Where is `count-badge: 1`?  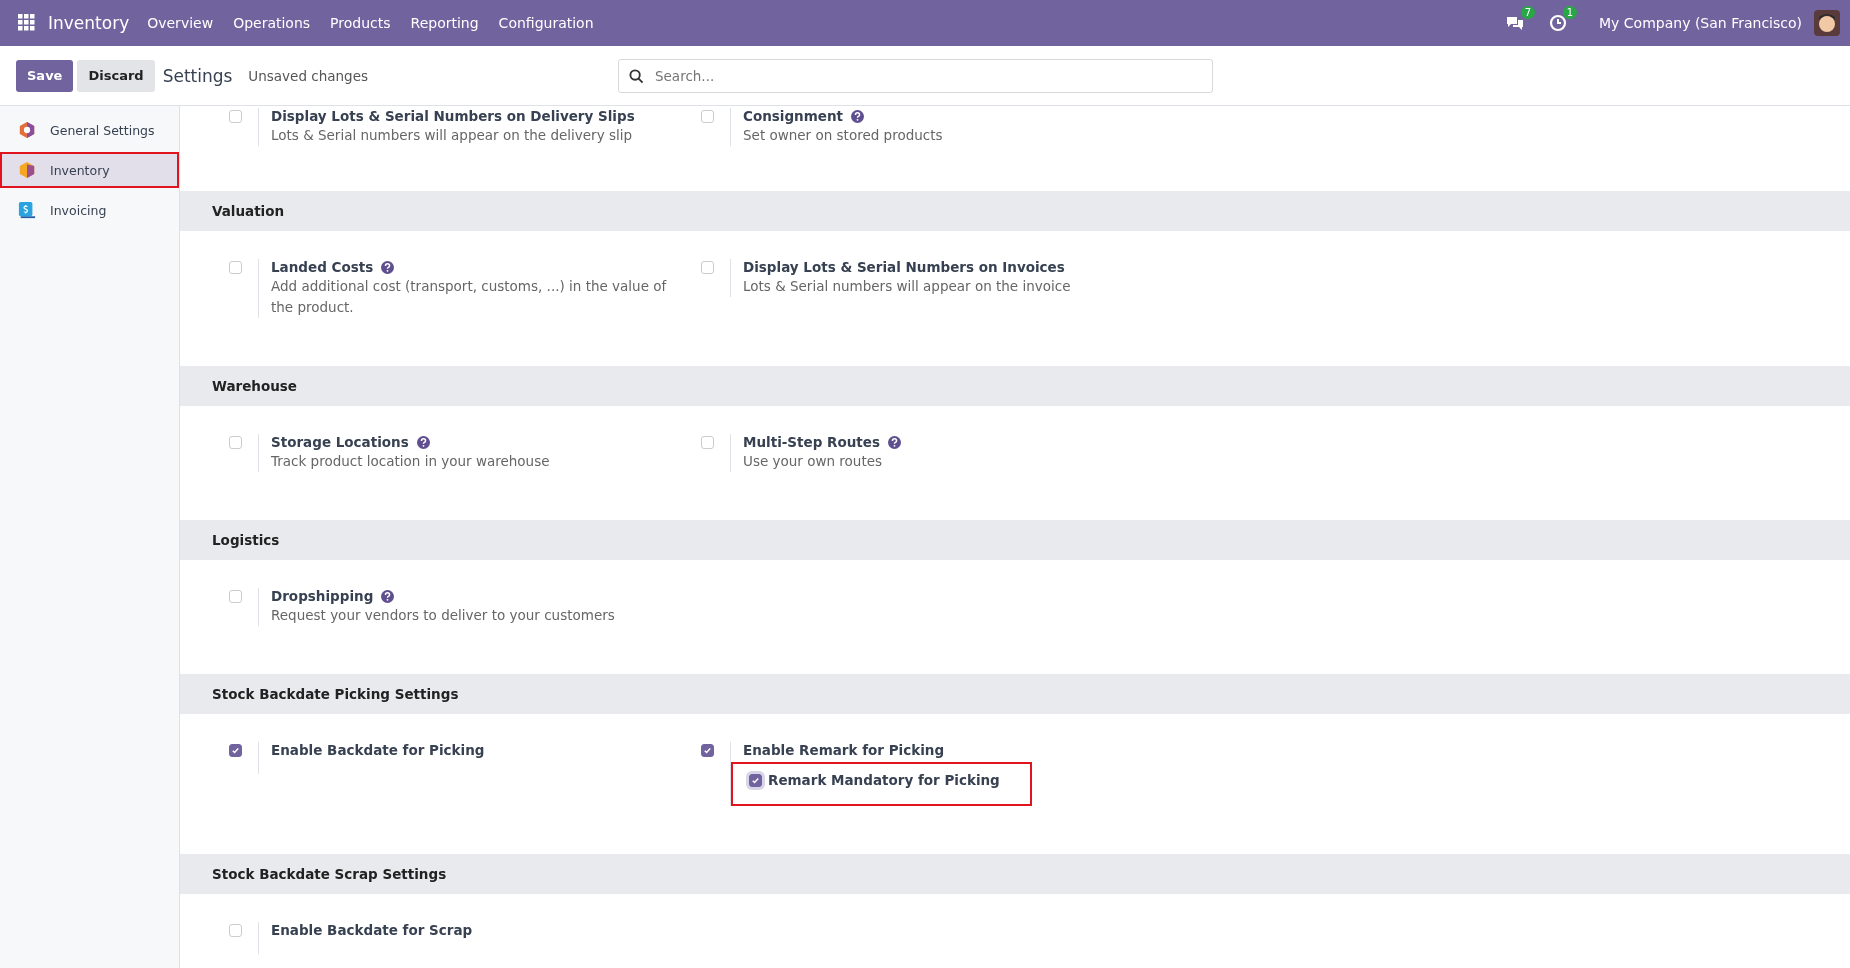 count-badge: 1 is located at coordinates (1570, 12).